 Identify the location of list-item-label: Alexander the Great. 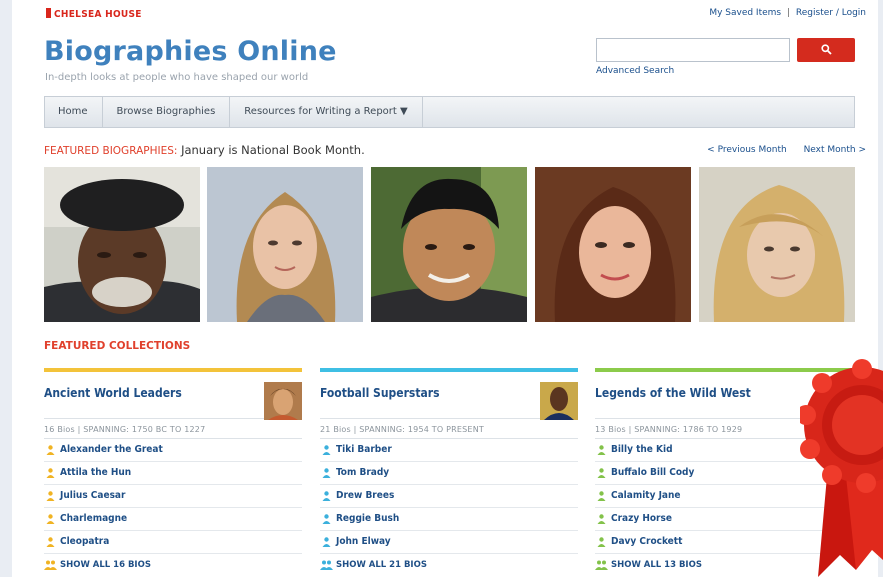
(111, 449).